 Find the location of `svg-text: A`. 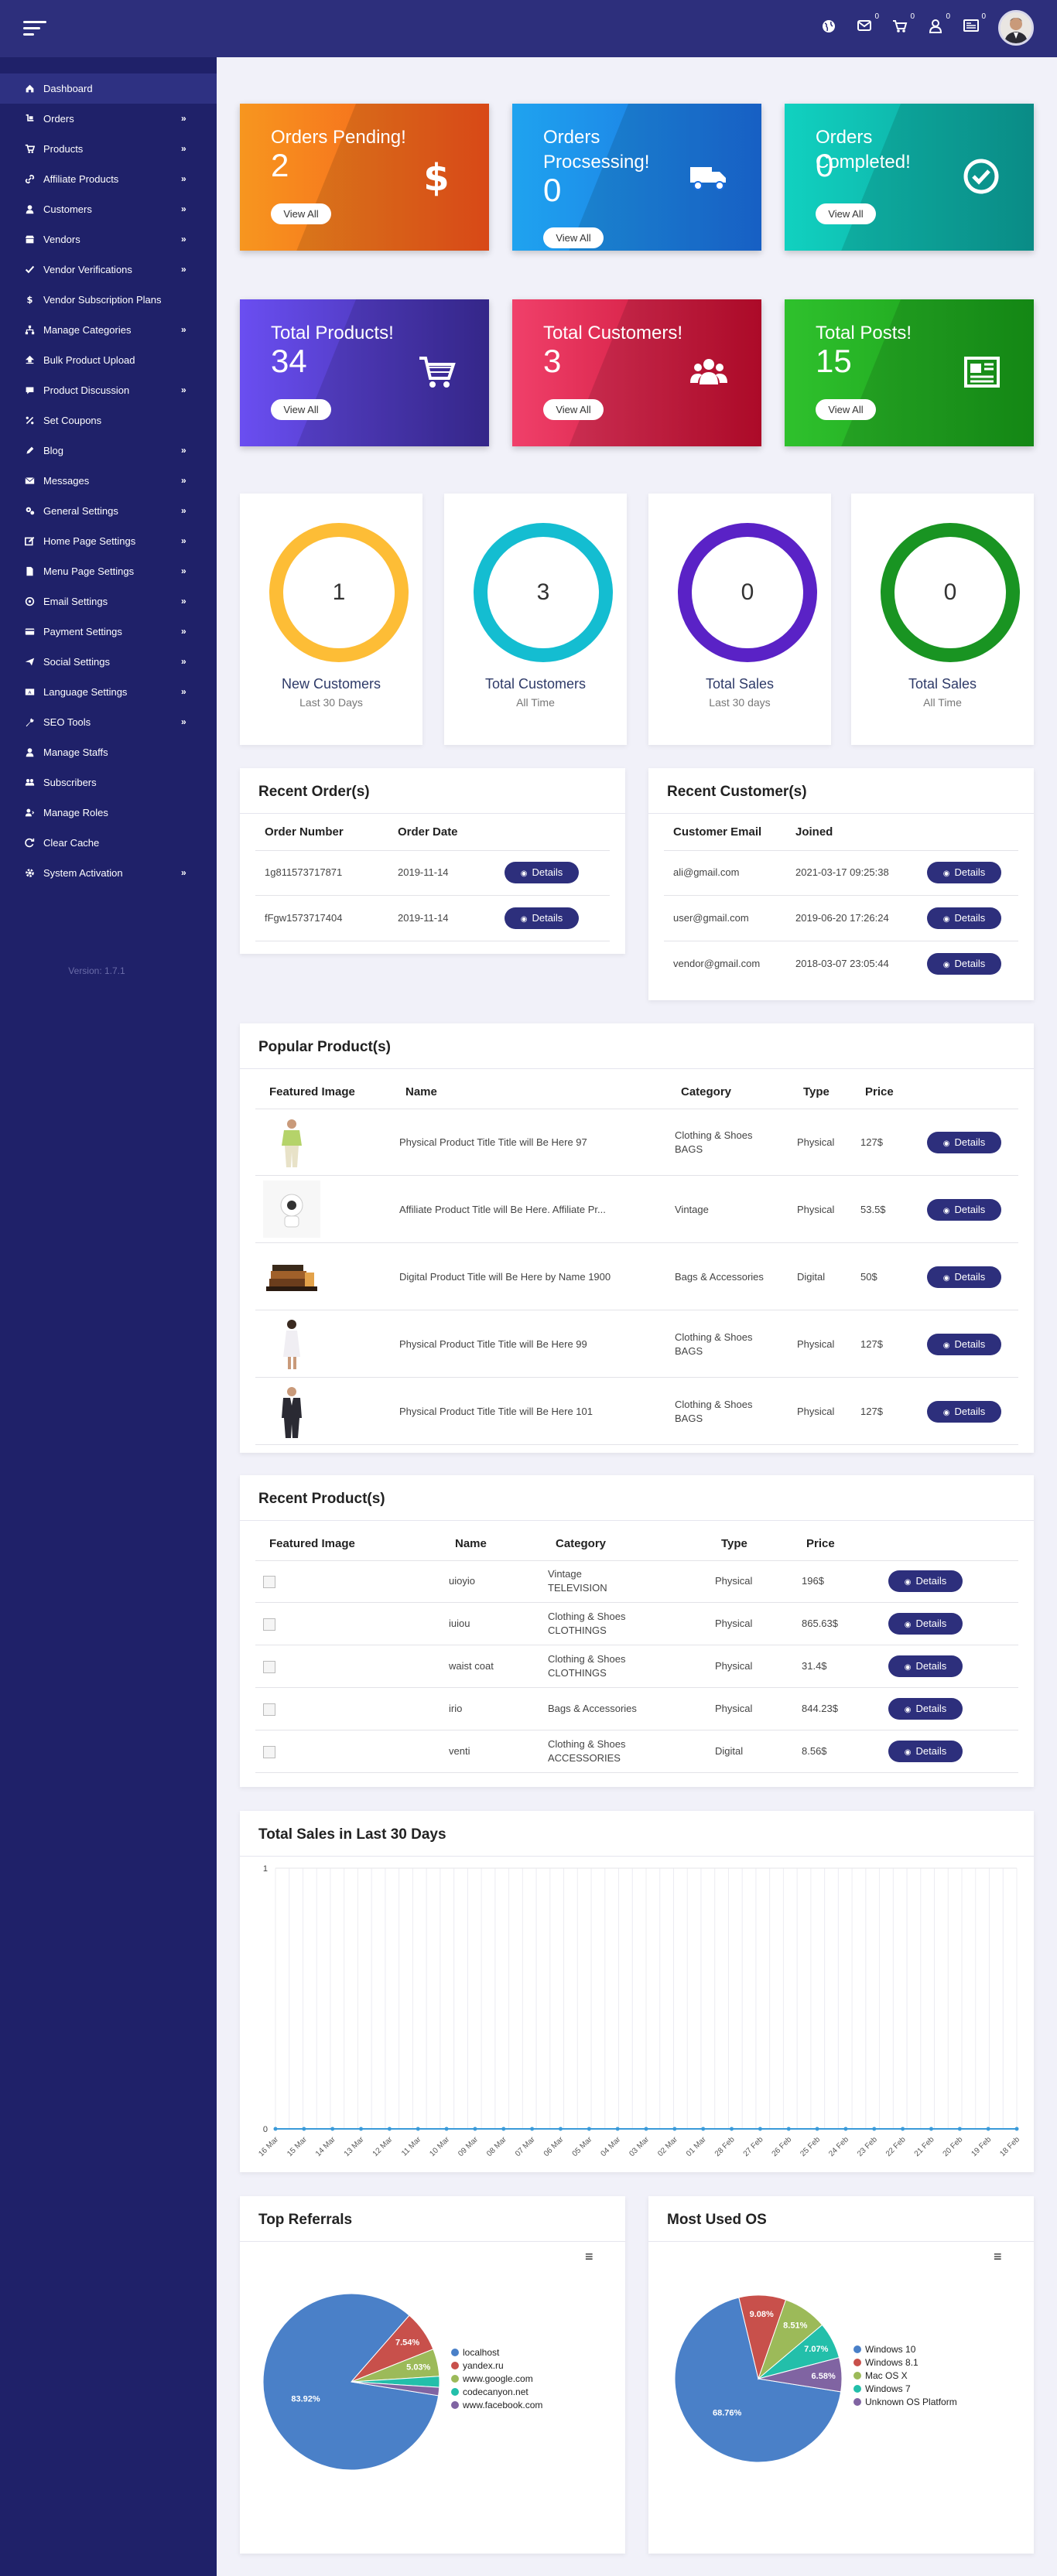

svg-text: A is located at coordinates (29, 693).